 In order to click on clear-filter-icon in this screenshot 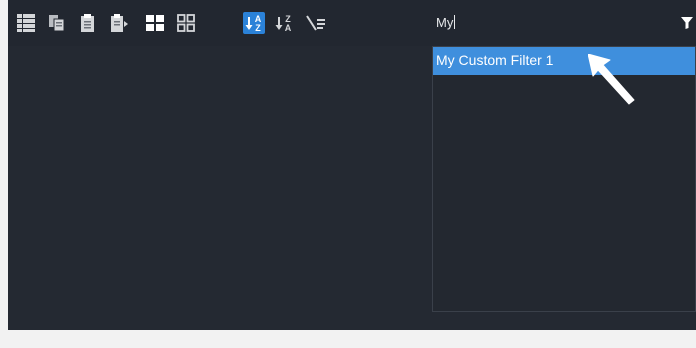, I will do `click(315, 23)`.